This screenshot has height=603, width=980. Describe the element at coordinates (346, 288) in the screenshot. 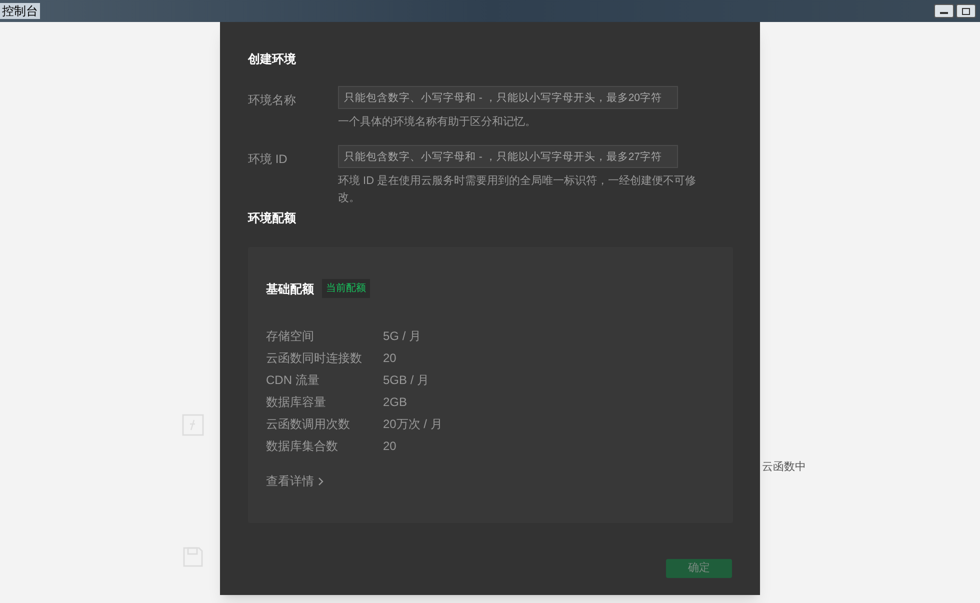

I see `current-badge: 当前配额` at that location.